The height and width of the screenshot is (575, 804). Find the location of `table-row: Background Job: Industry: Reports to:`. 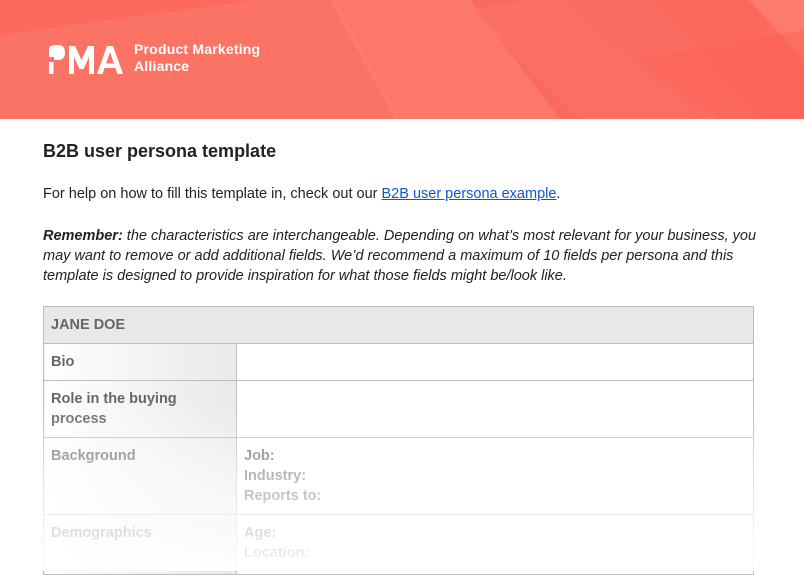

table-row: Background Job: Industry: Reports to: is located at coordinates (398, 476).